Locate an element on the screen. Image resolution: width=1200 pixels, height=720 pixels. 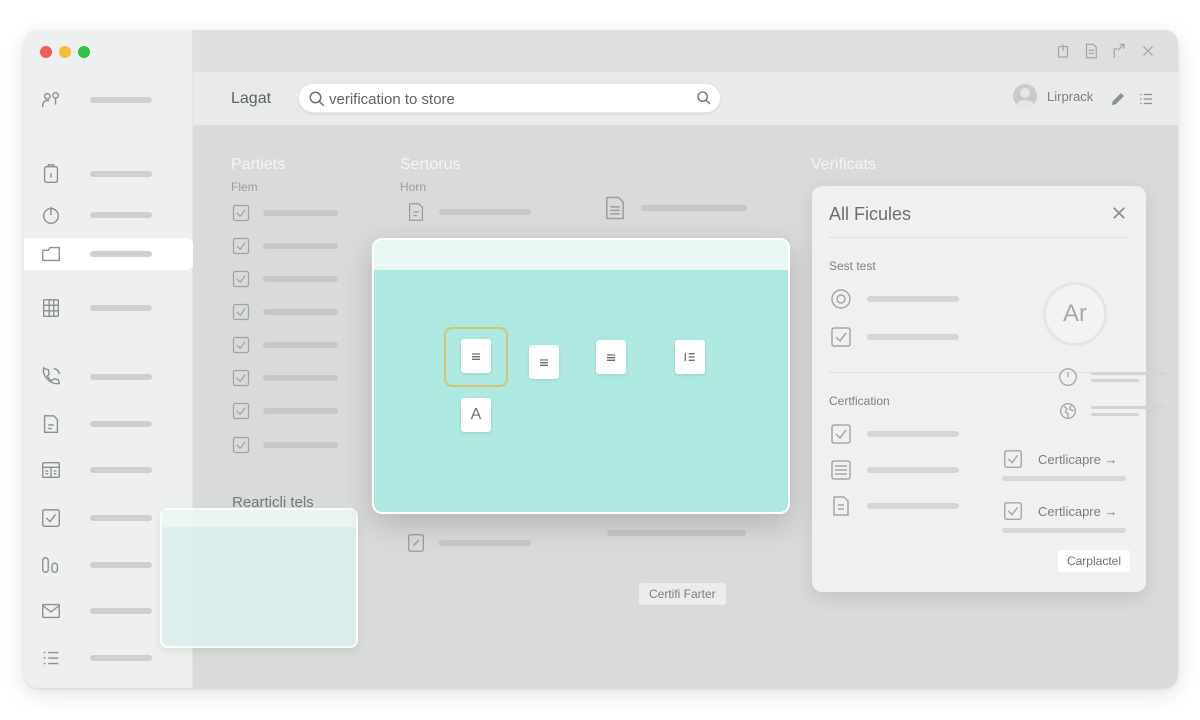
sidebar-item-power is located at coordinates (115, 215).